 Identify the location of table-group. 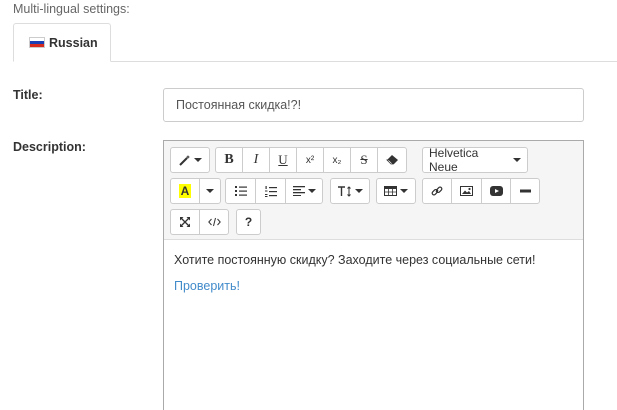
(396, 191).